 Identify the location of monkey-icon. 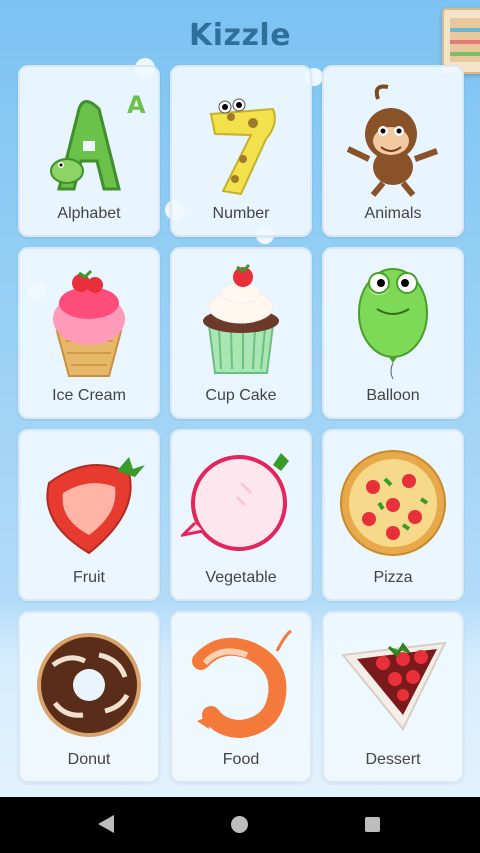
(392, 140).